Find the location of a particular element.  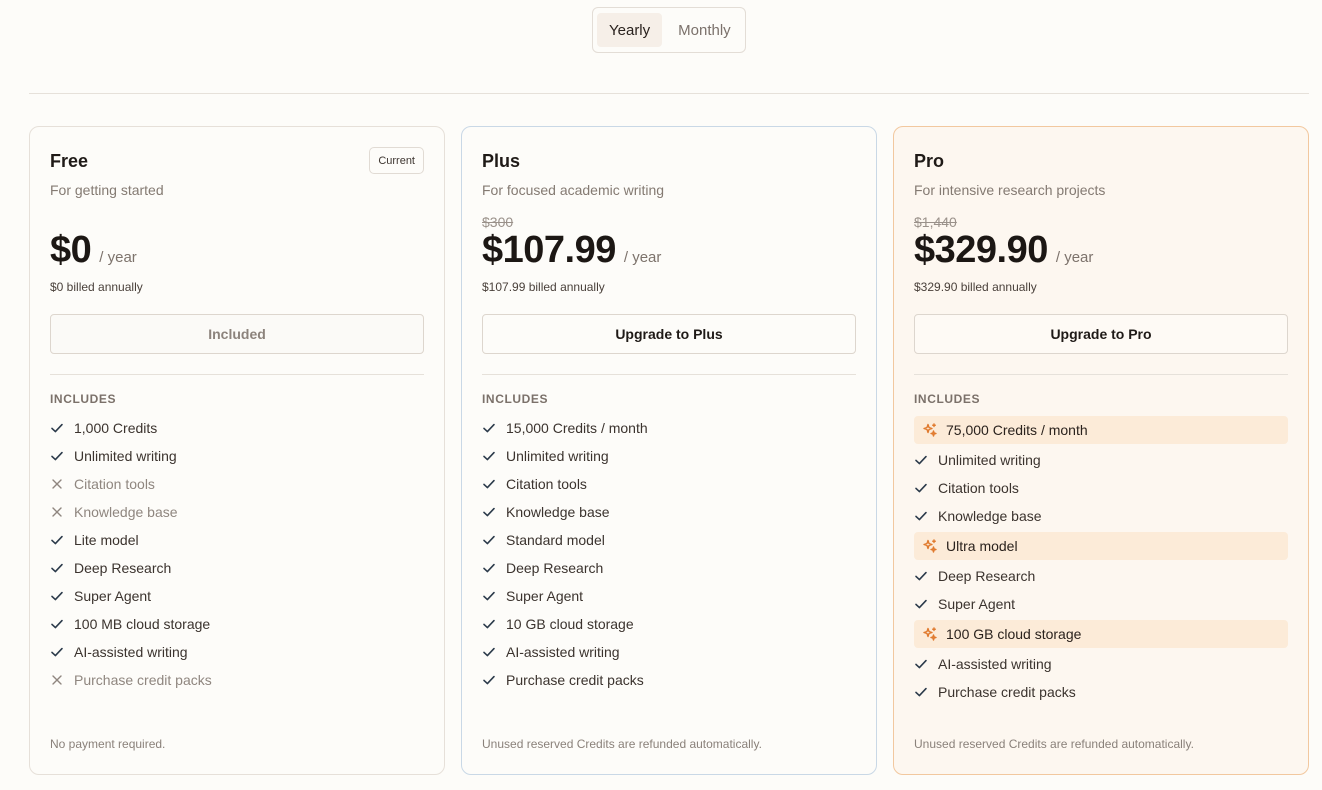

billing-note: $107.99 billed annually is located at coordinates (543, 287).